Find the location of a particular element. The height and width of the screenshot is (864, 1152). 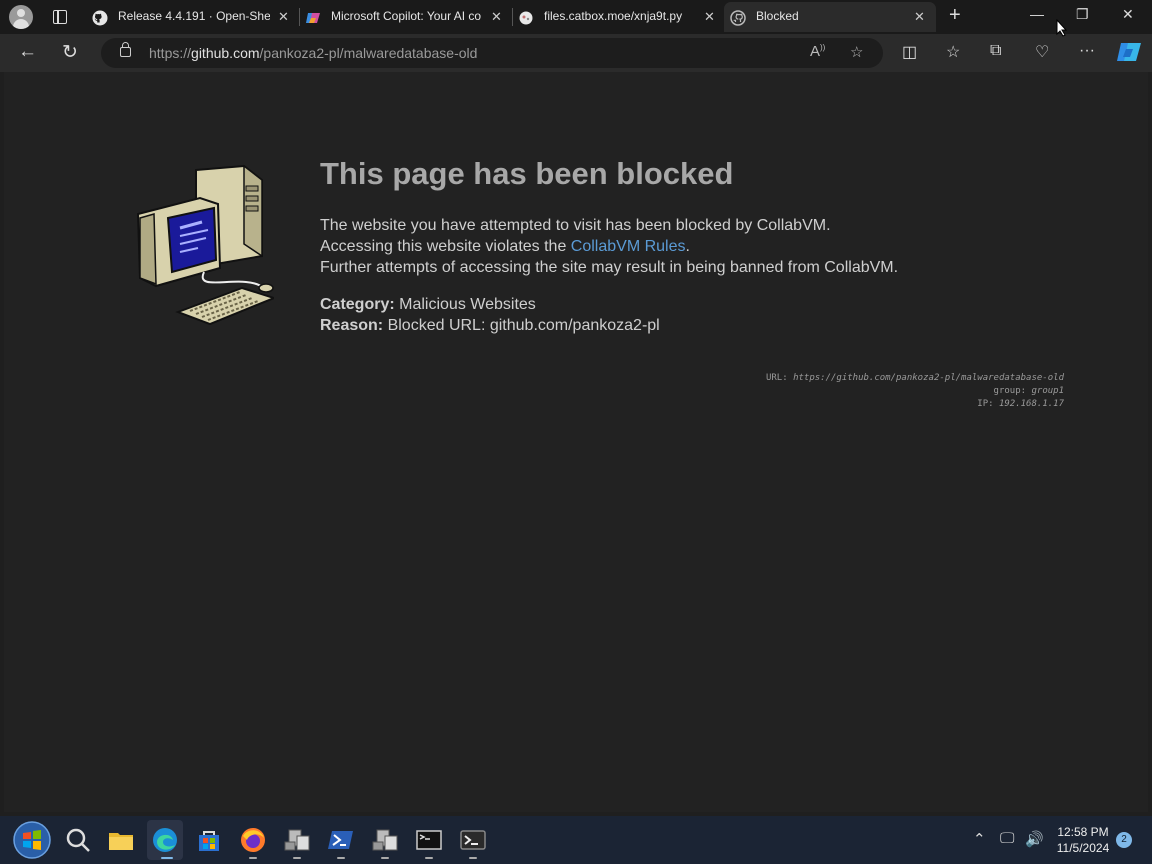

more-menu-icon: ··· is located at coordinates (1087, 51).